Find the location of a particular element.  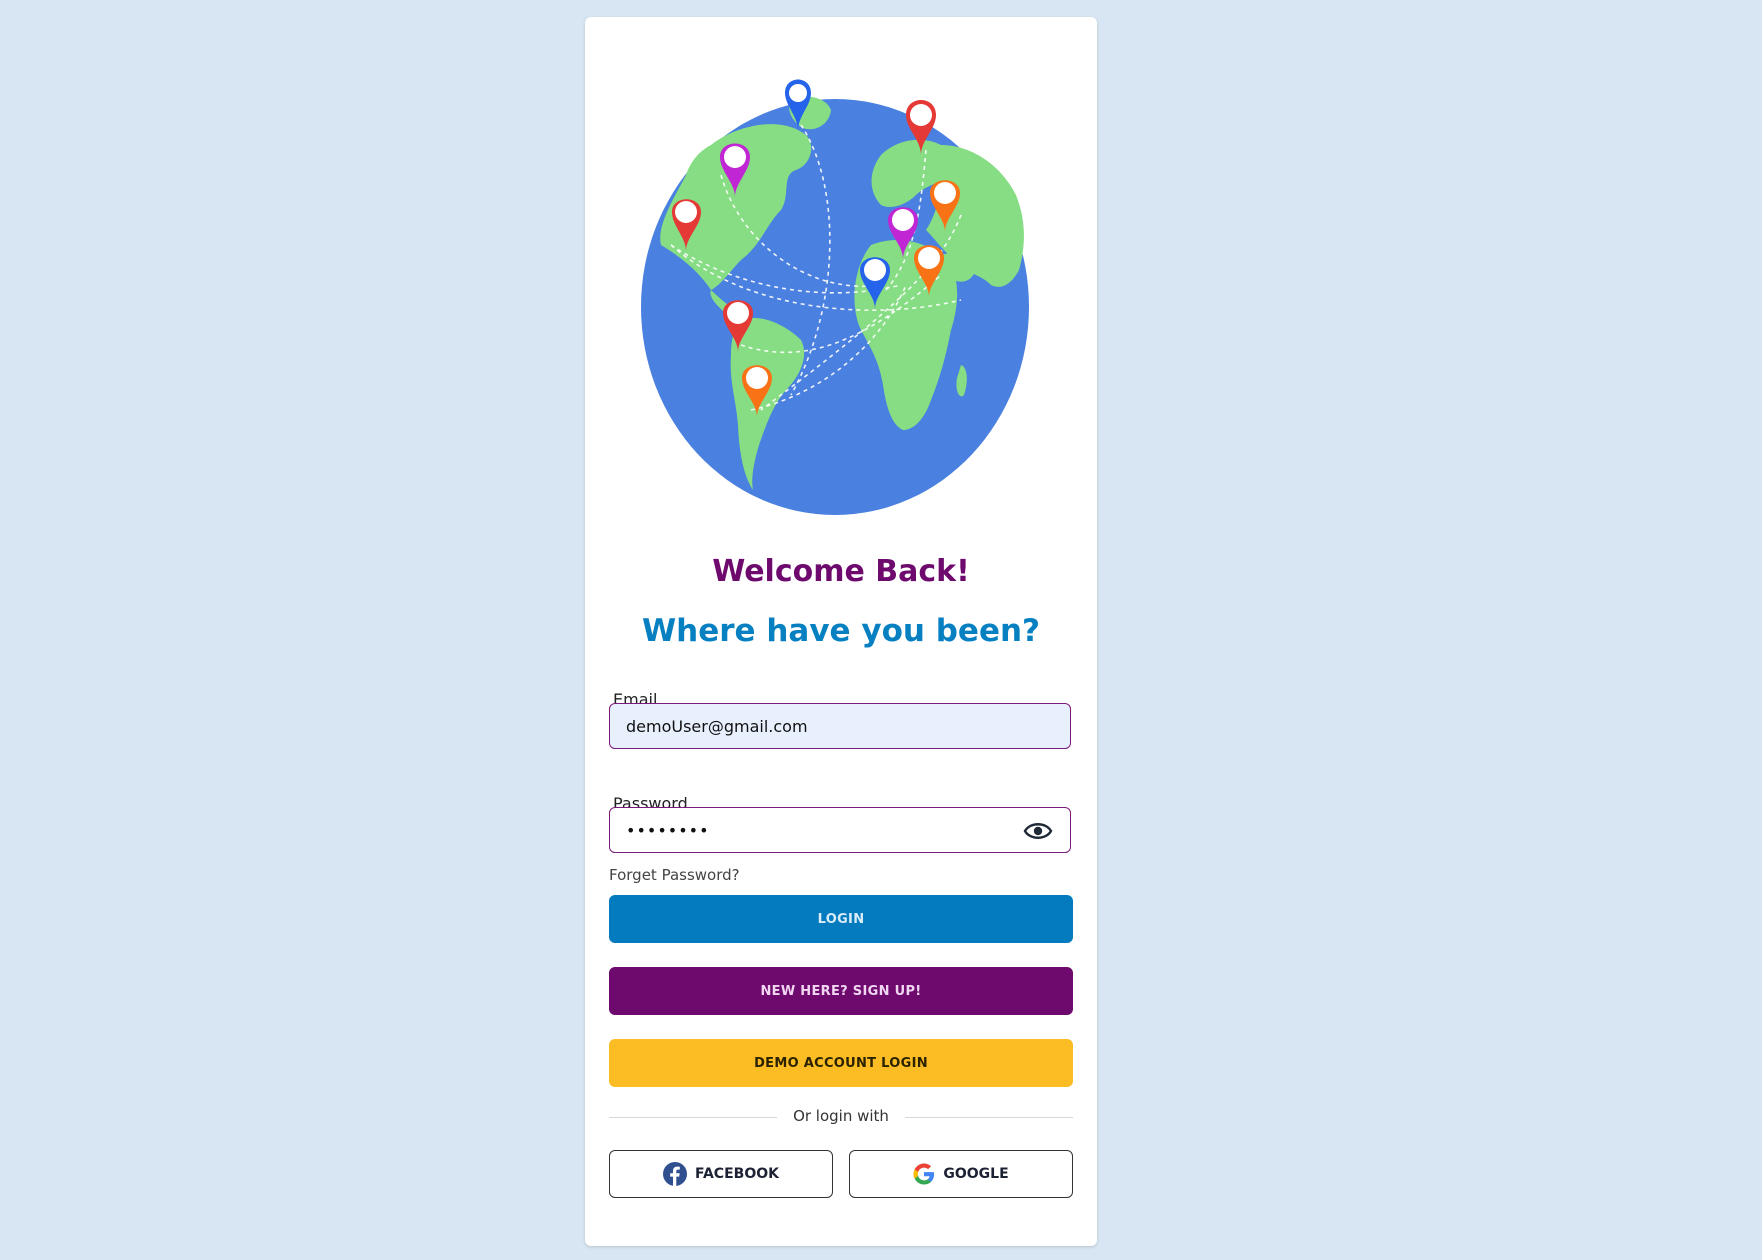

subtitle-heading: Where have you been? is located at coordinates (841, 631).